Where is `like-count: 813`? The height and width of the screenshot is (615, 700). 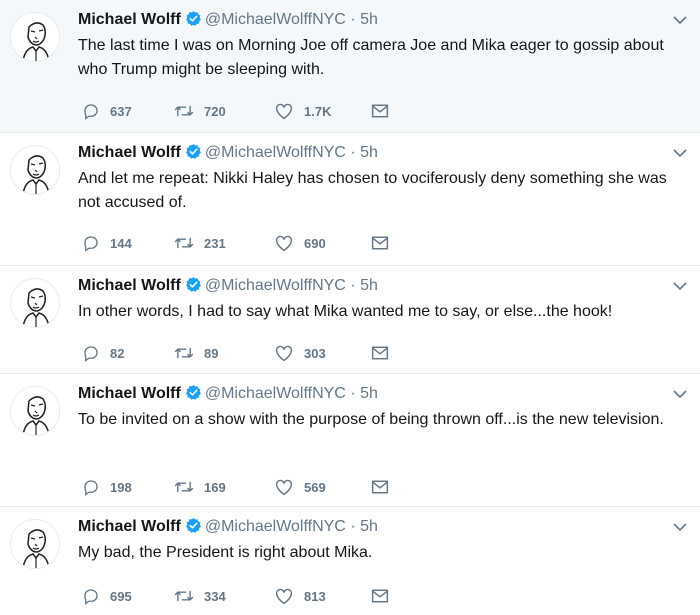
like-count: 813 is located at coordinates (315, 596).